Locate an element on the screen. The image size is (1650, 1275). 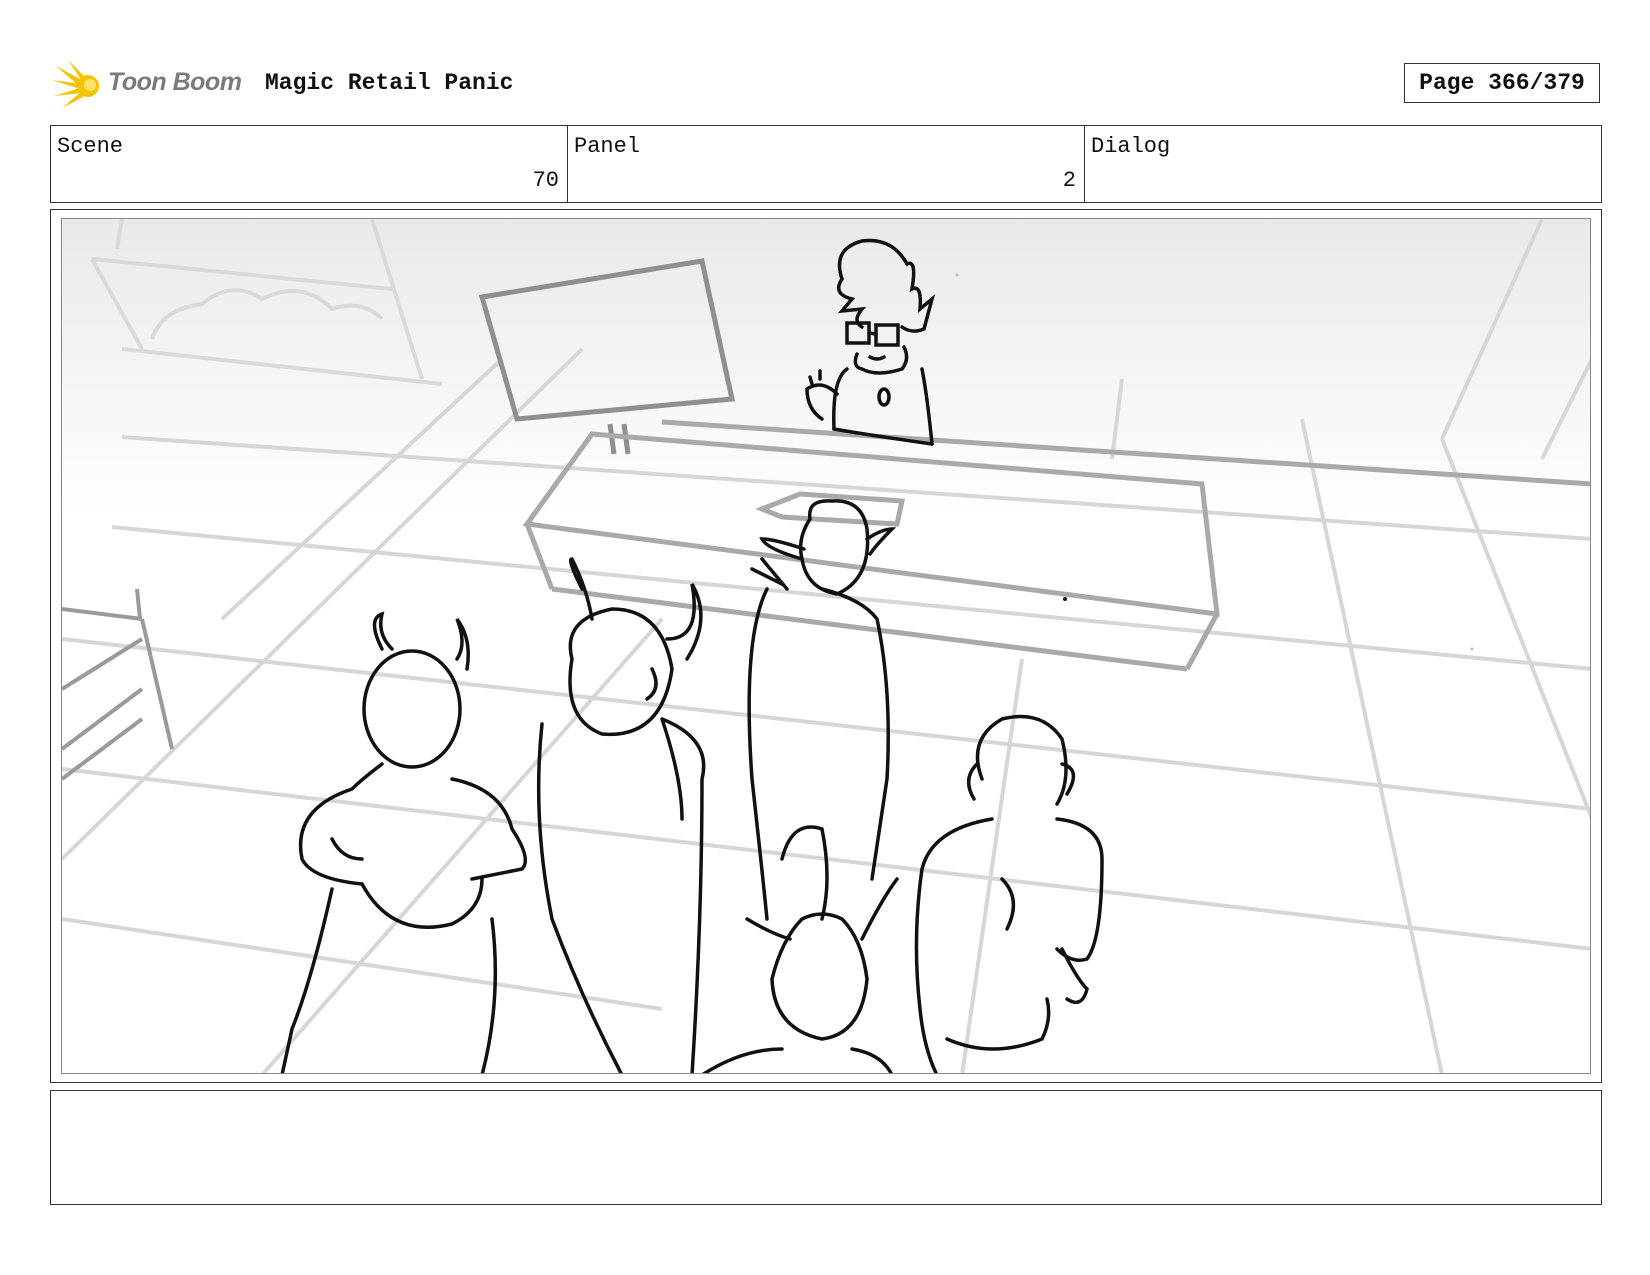
toon-boom-logo: Toon Boom is located at coordinates (152, 85).